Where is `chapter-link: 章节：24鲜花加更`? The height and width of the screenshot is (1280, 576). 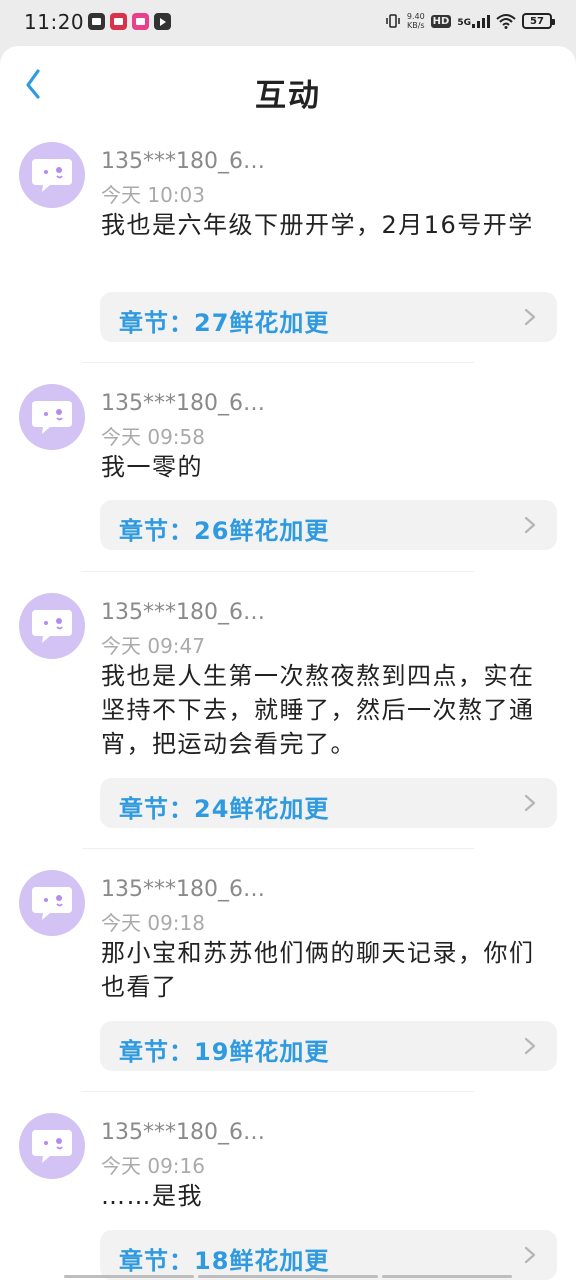
chapter-link: 章节：24鲜花加更 is located at coordinates (328, 803).